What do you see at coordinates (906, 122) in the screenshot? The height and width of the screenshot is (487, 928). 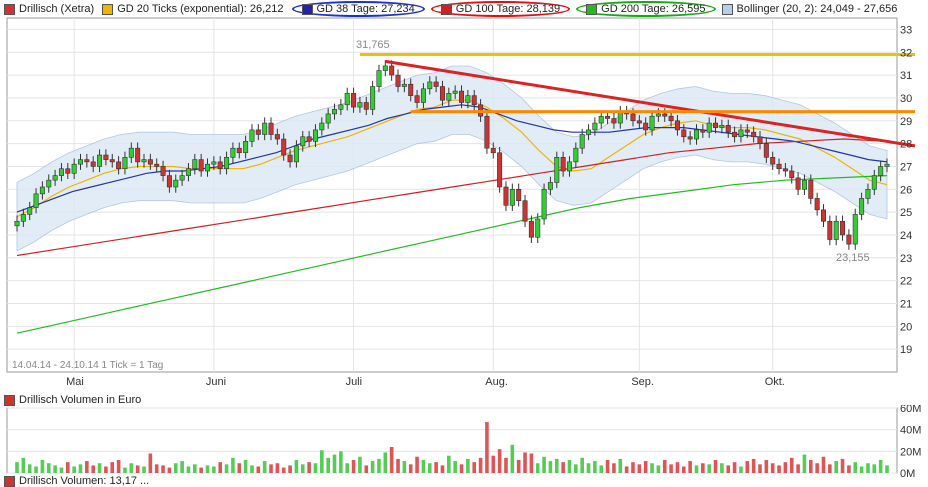 I see `y-tick-label: 29` at bounding box center [906, 122].